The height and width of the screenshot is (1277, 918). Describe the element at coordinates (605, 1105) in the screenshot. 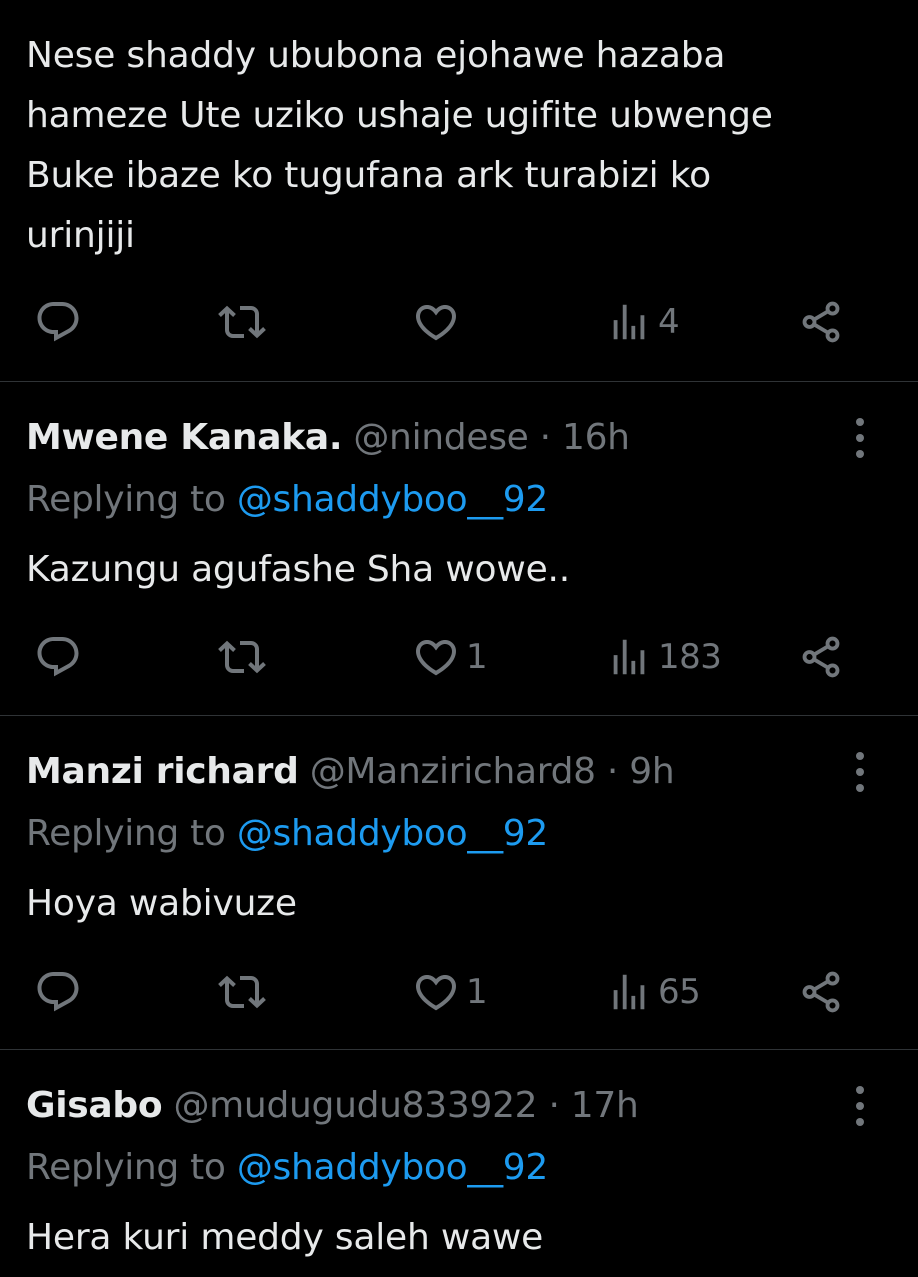

I see `tweet-time: 17h` at that location.